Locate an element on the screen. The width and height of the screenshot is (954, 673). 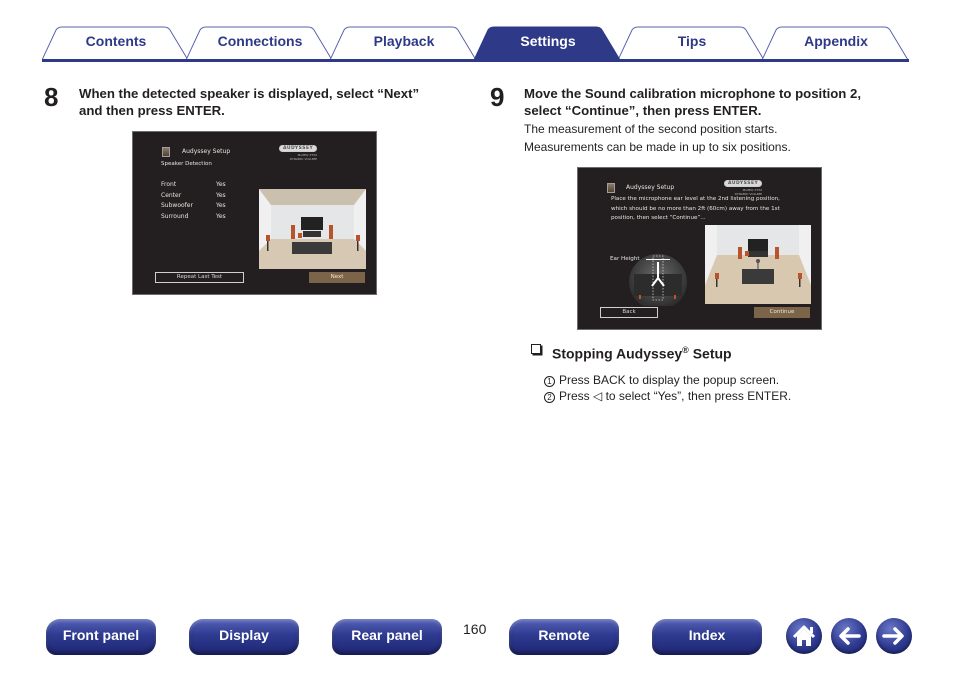
tab-label: Tips is located at coordinates (692, 41).